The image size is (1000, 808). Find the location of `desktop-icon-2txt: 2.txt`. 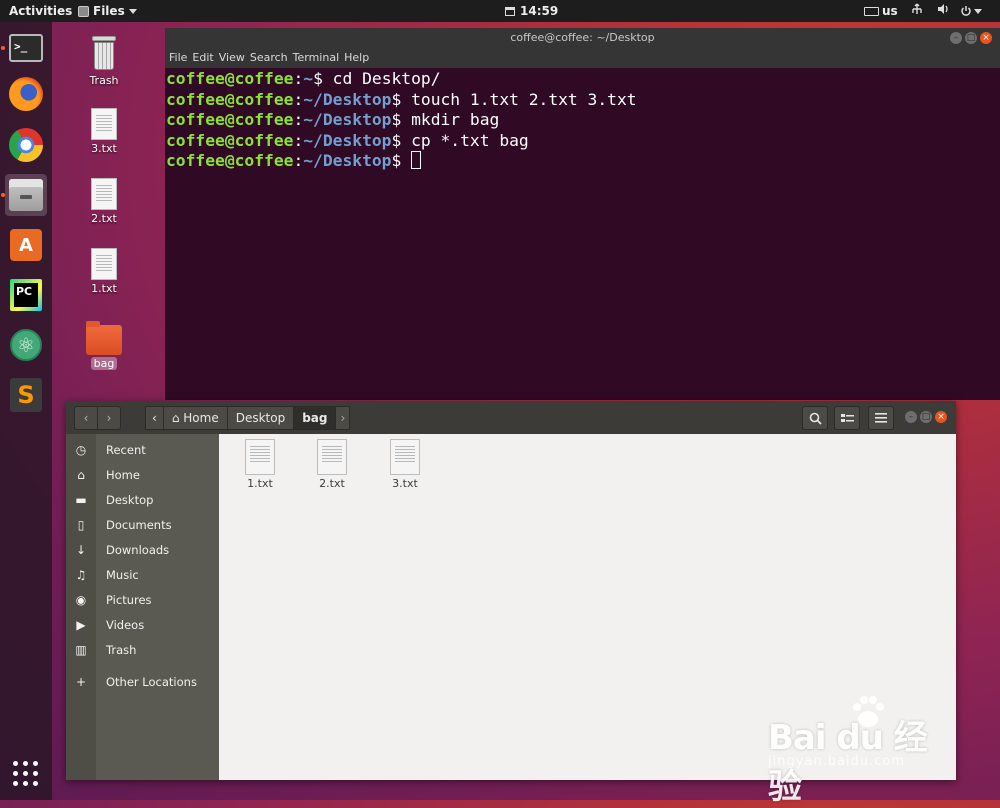

desktop-icon-2txt: 2.txt is located at coordinates (104, 201).